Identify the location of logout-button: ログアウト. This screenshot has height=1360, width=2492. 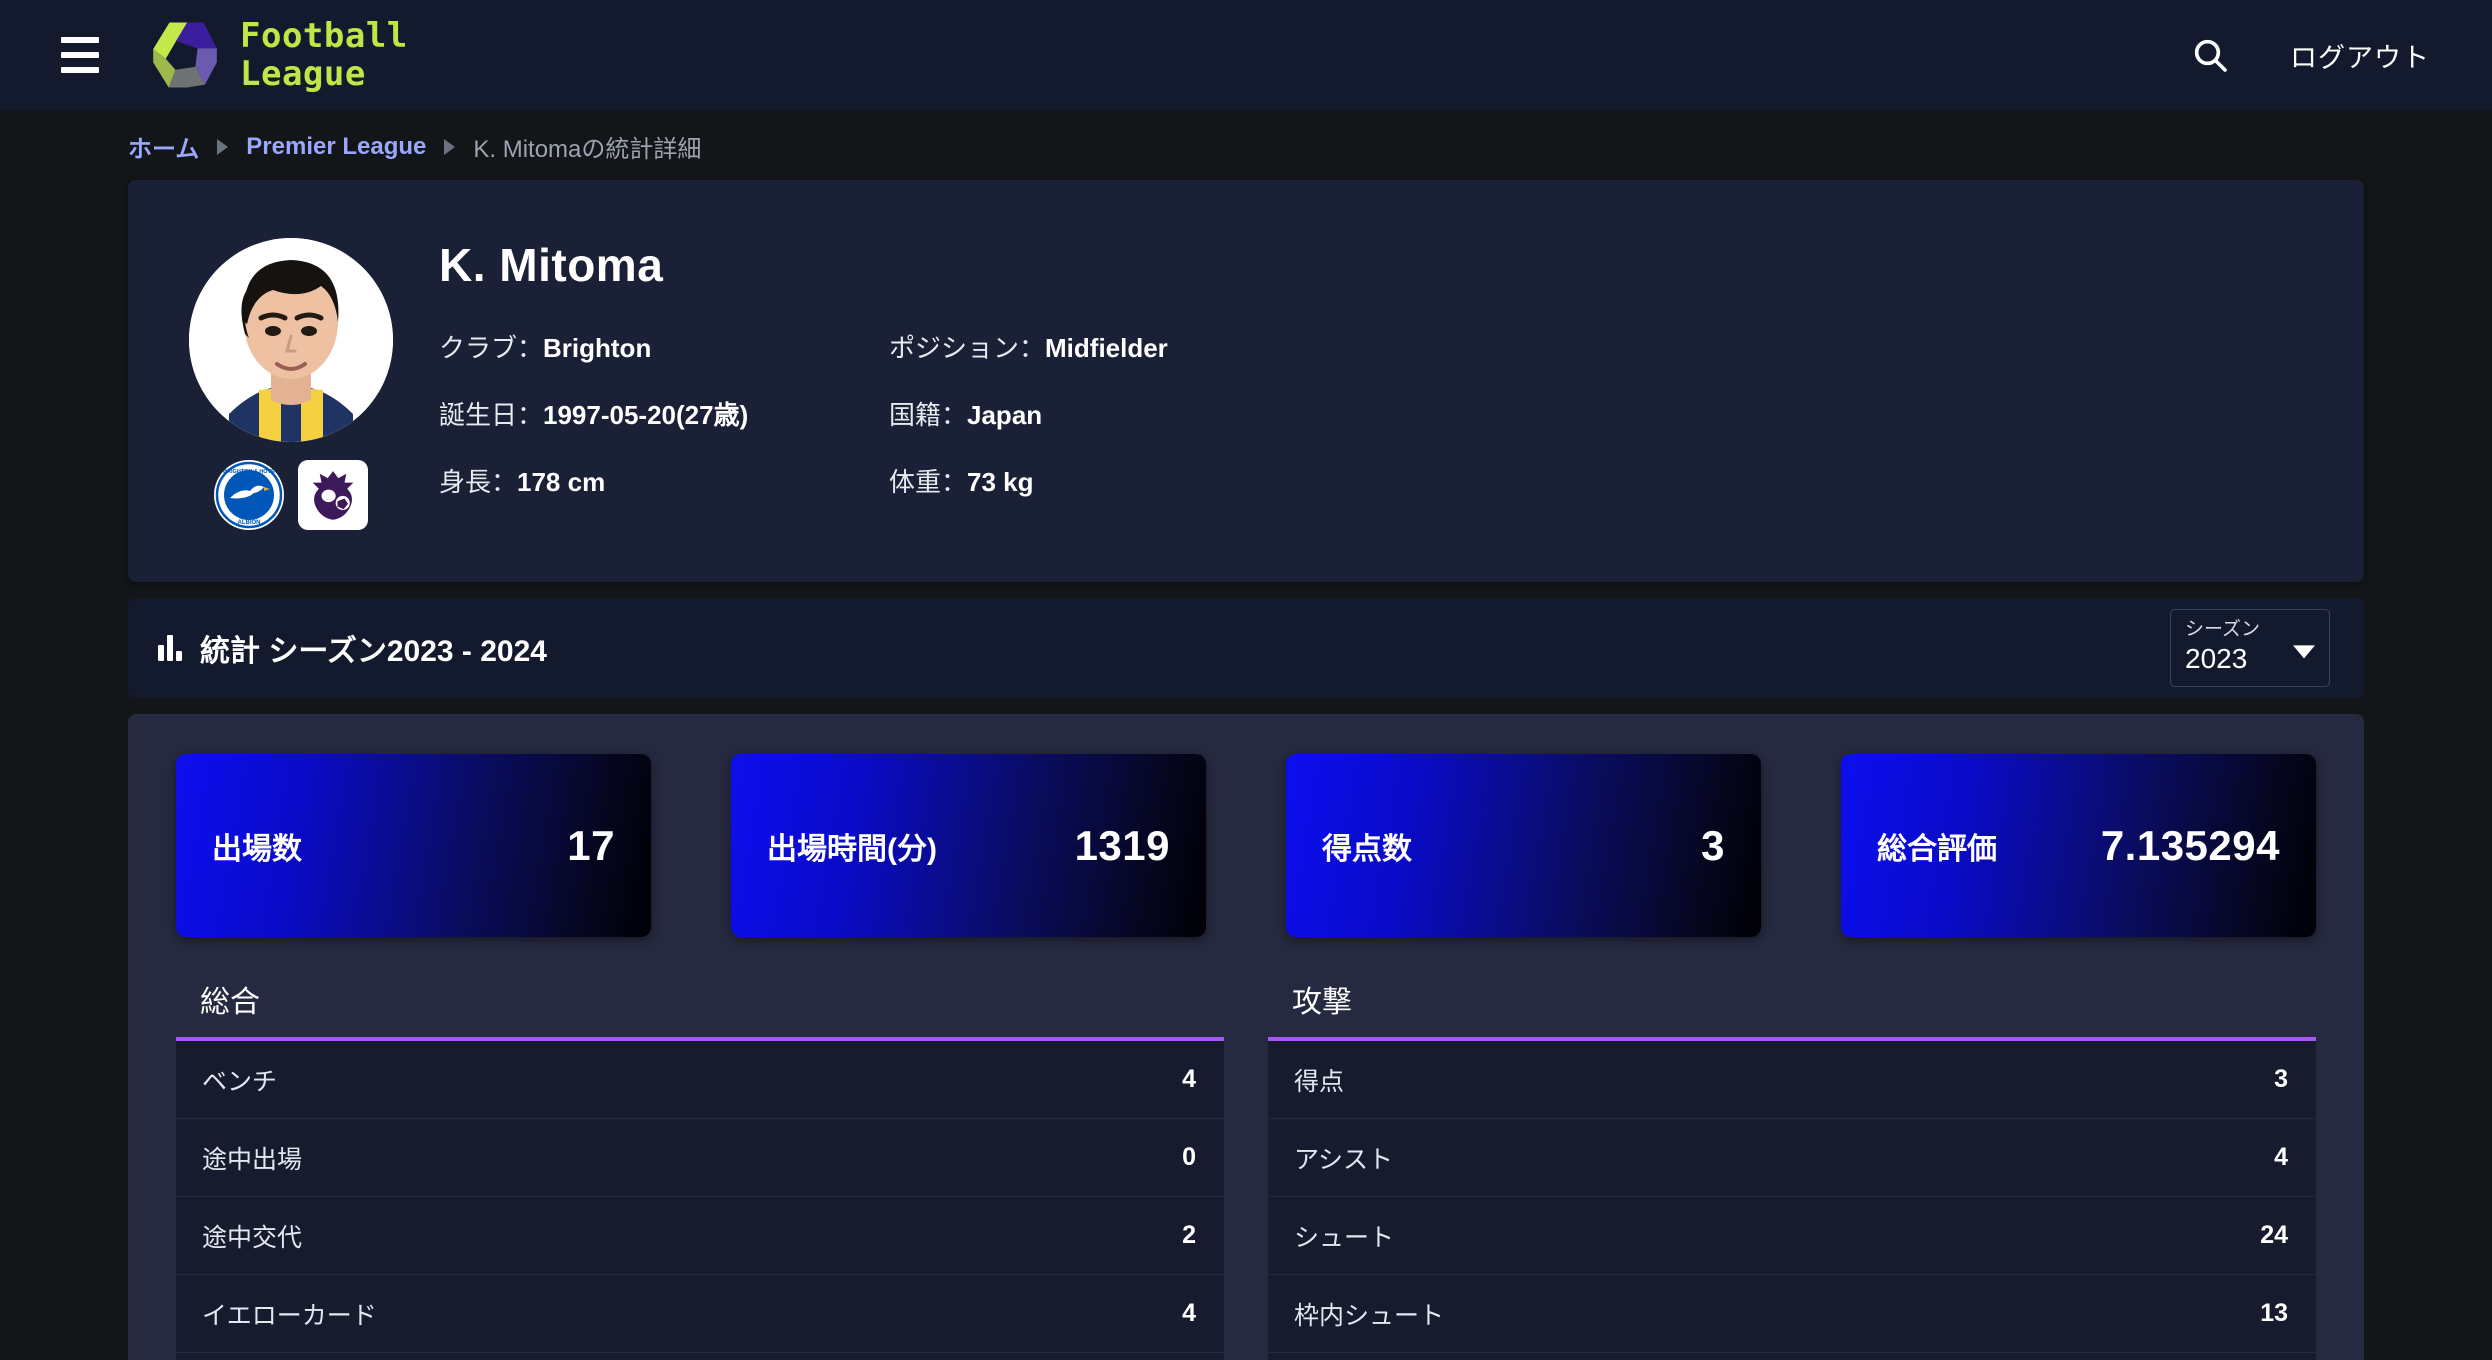
(2360, 55).